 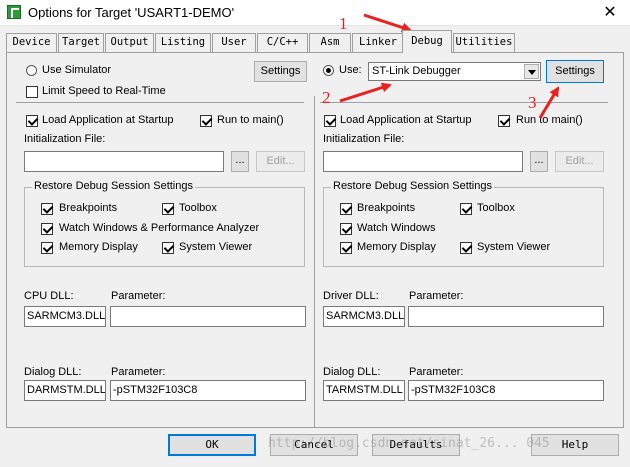 I want to click on left-watch-label: Watch Windows & Performance Analyzer, so click(x=159, y=228).